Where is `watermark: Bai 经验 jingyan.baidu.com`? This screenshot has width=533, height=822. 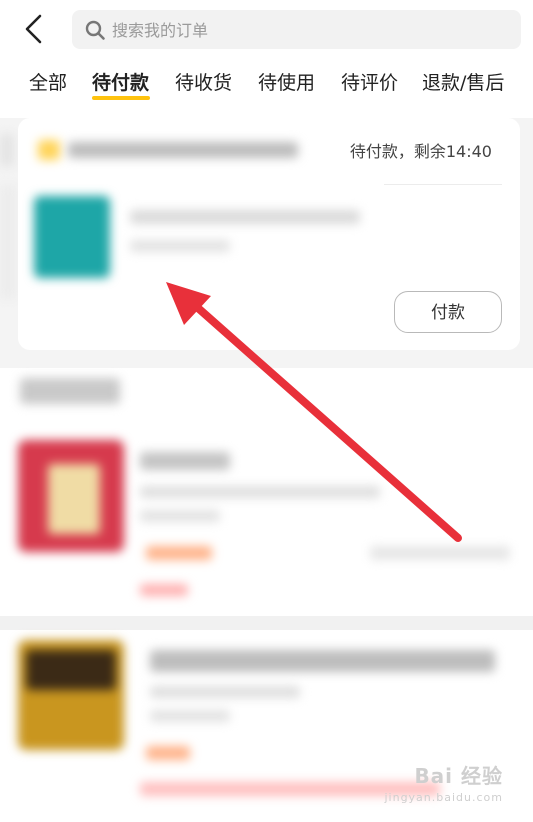
watermark: Bai 经验 jingyan.baidu.com is located at coordinates (443, 782).